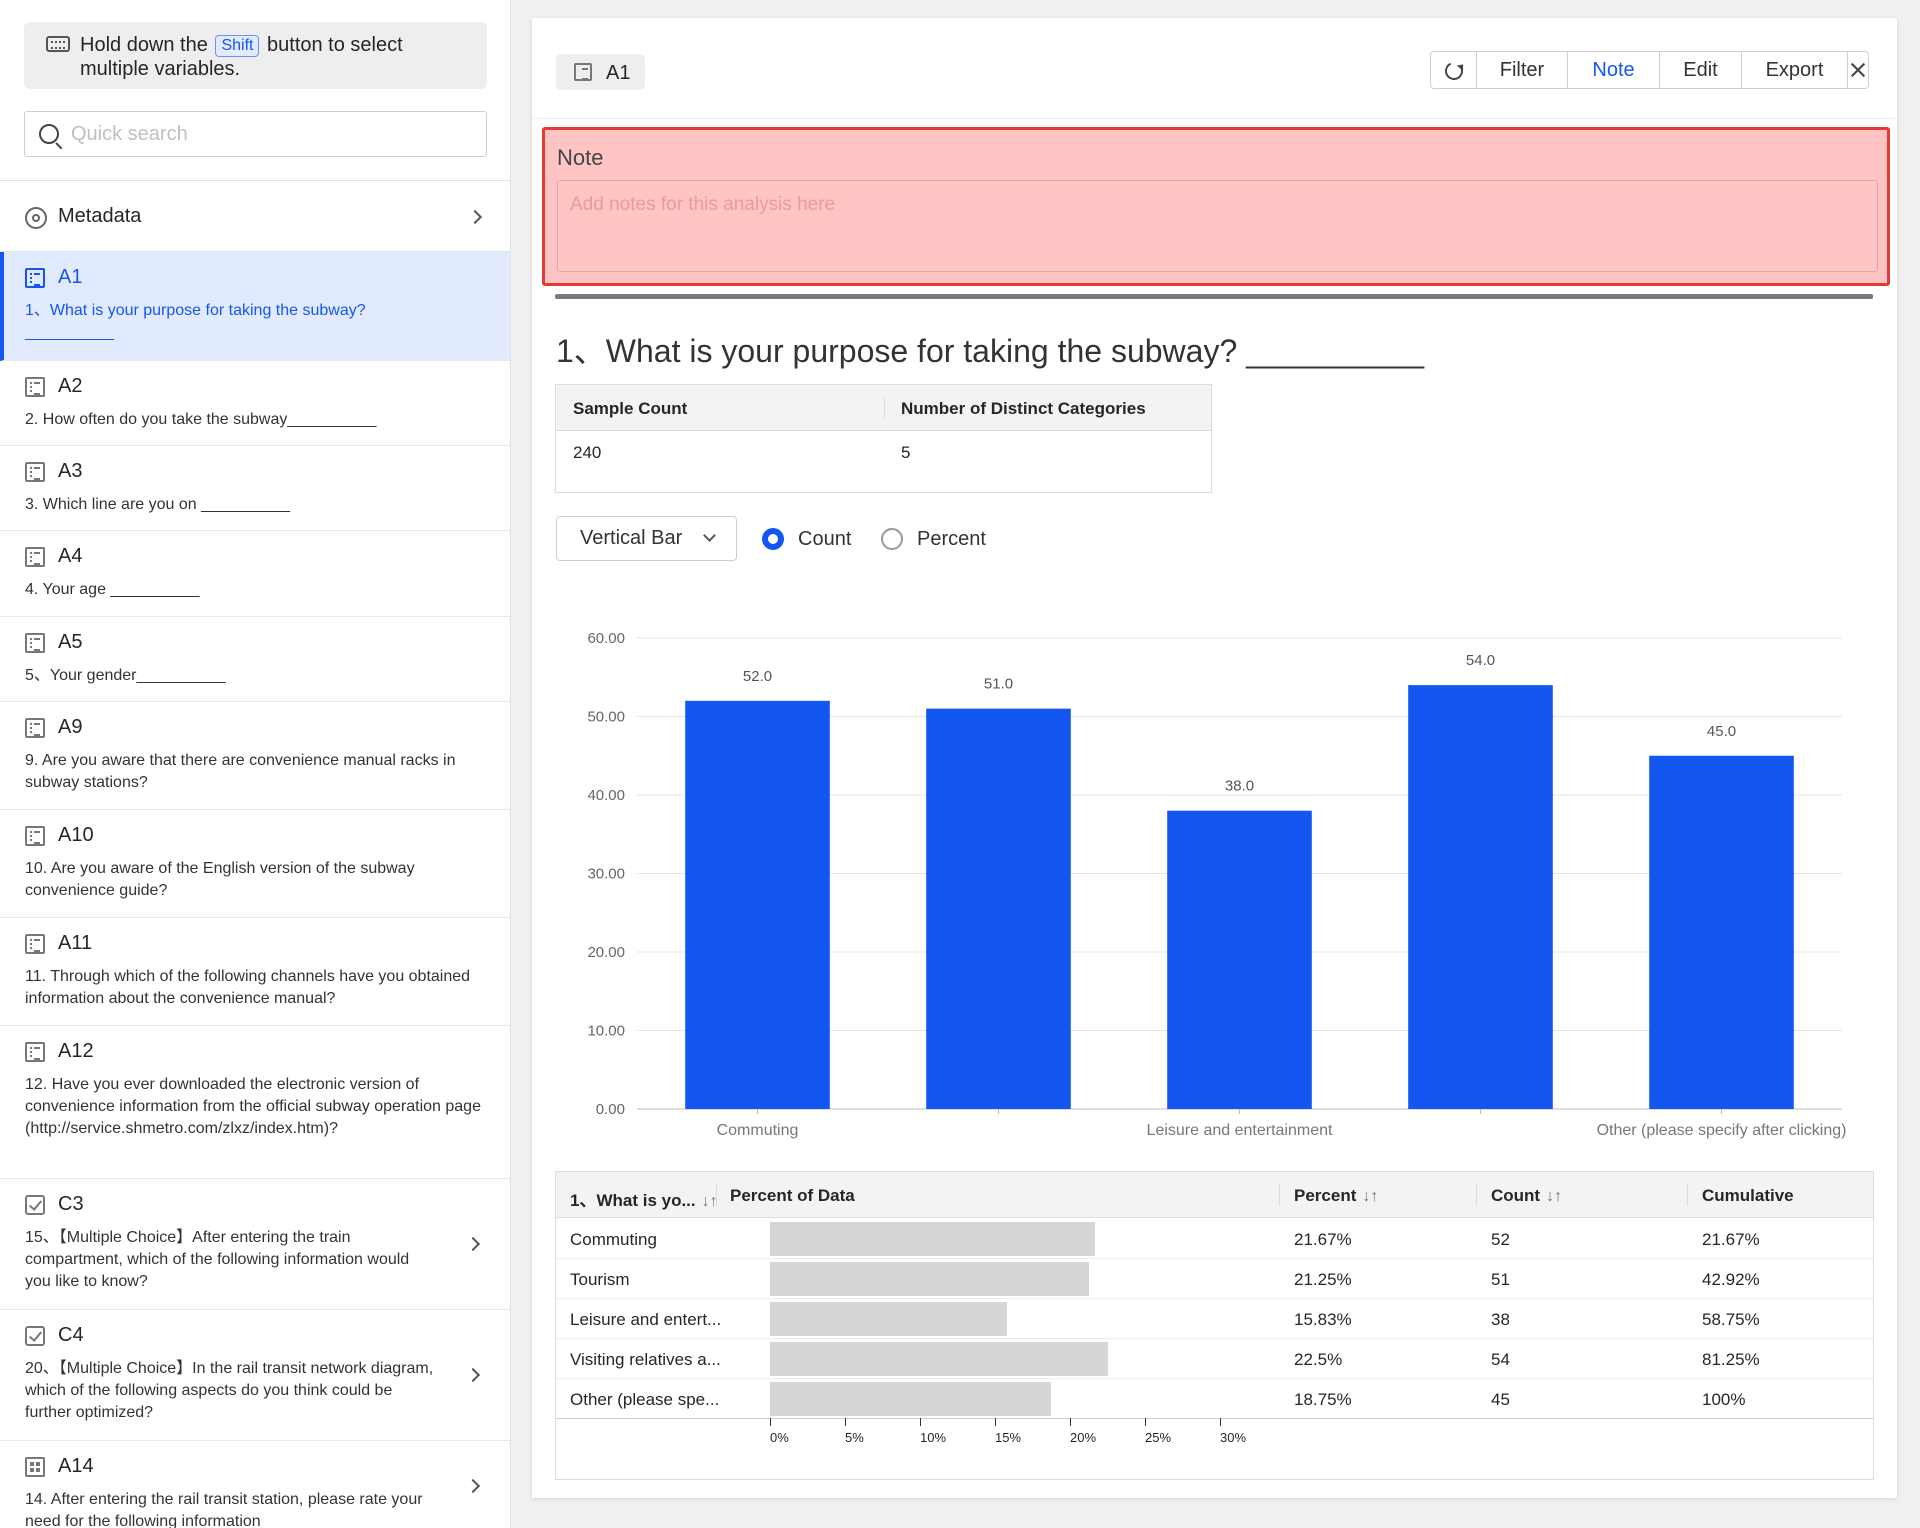 The image size is (1920, 1528). Describe the element at coordinates (237, 46) in the screenshot. I see `shift-key-badge: Shift` at that location.